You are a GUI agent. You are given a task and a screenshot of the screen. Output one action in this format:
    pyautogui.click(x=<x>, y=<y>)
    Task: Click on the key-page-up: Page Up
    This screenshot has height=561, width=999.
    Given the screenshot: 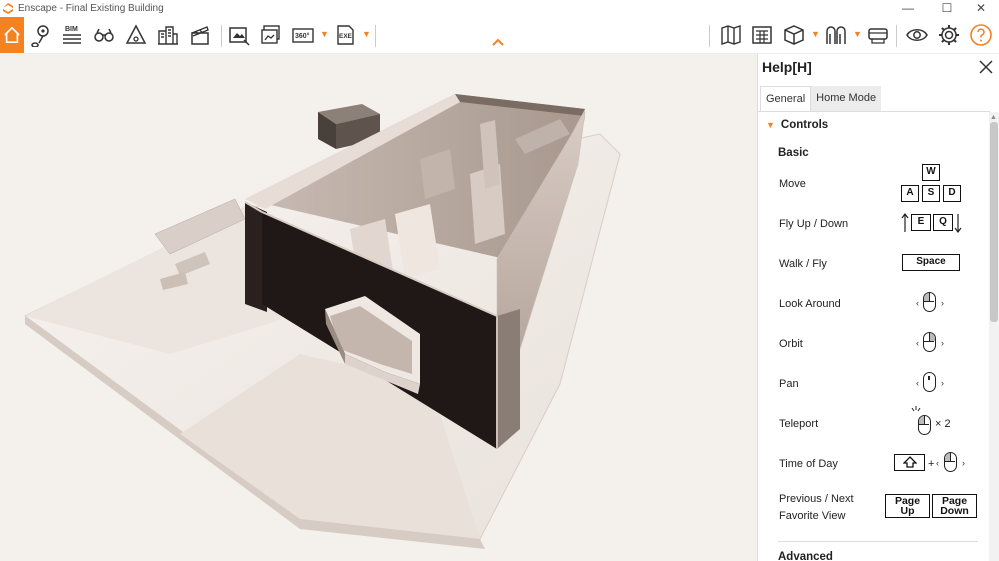 What is the action you would take?
    pyautogui.click(x=907, y=506)
    